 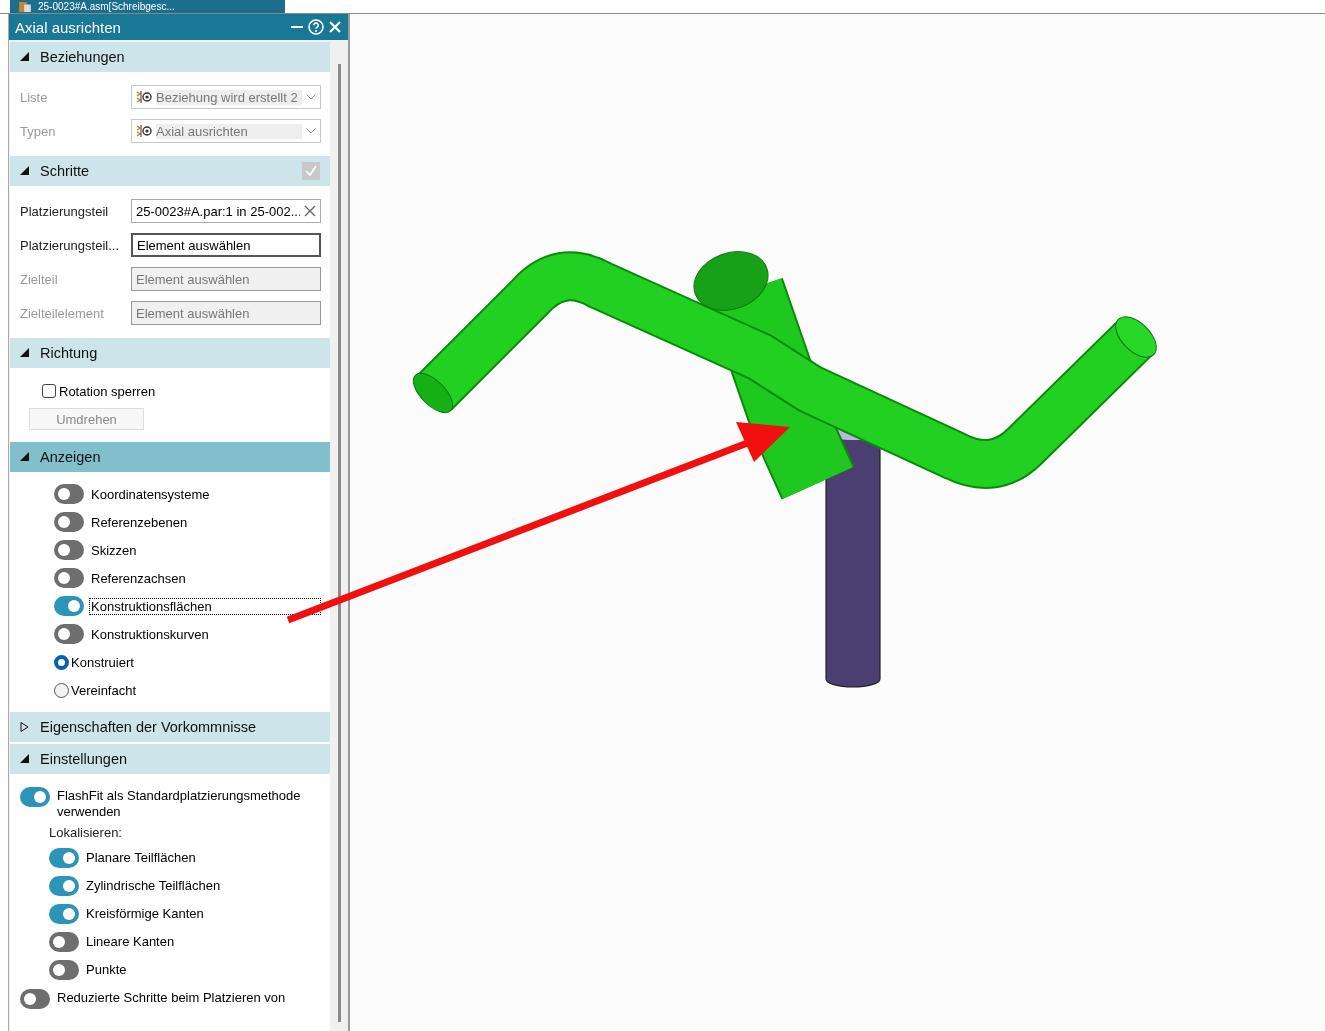 What do you see at coordinates (170, 759) in the screenshot?
I see `section-header: Einstellungen` at bounding box center [170, 759].